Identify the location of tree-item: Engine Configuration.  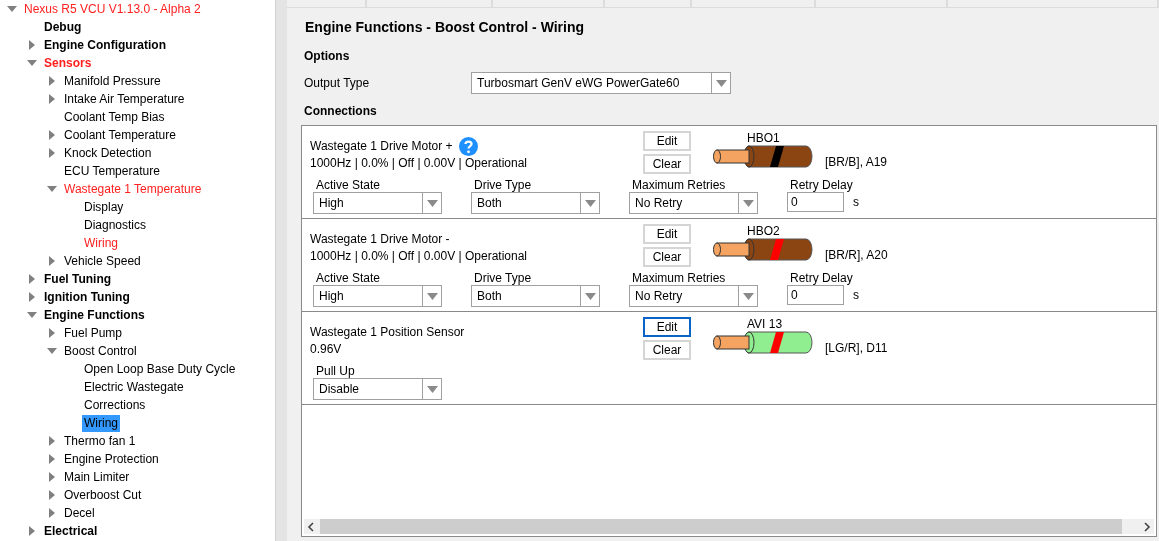
(105, 45).